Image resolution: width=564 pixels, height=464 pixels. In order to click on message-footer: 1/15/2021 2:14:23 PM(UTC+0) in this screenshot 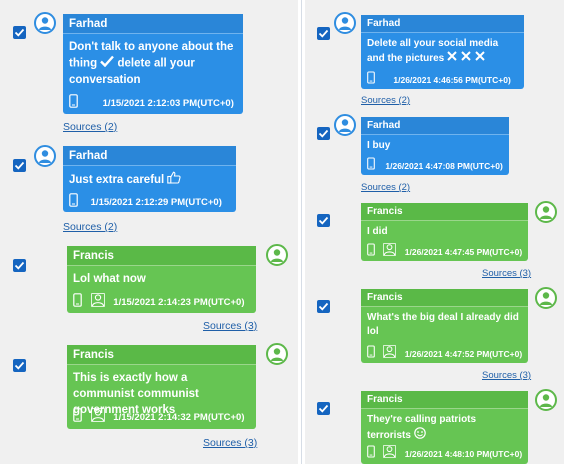, I will do `click(161, 301)`.